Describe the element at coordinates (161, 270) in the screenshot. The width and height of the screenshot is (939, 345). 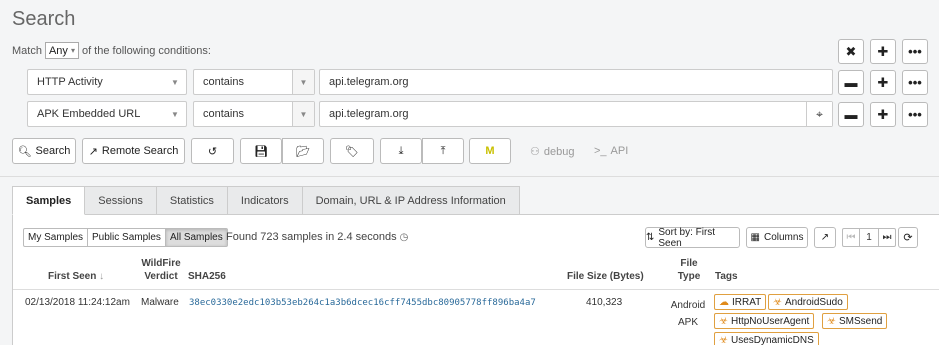
I see `col-verdict: WildFire Verdict` at that location.